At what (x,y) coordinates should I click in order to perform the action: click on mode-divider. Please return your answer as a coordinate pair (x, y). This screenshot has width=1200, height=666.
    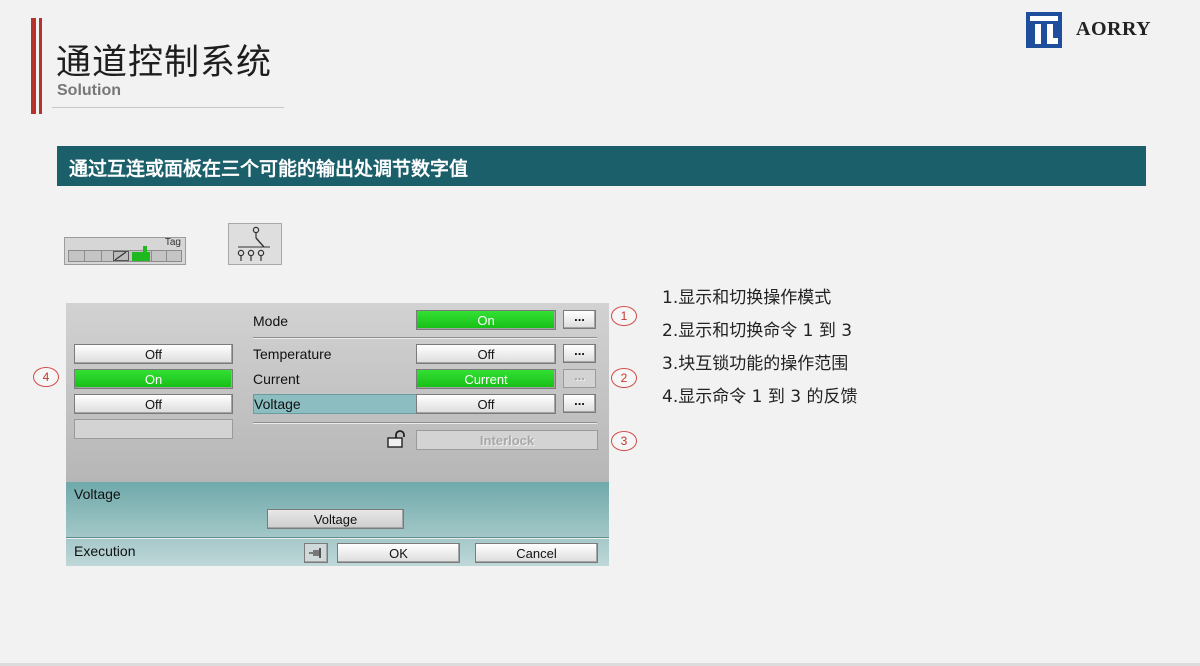
    Looking at the image, I should click on (425, 337).